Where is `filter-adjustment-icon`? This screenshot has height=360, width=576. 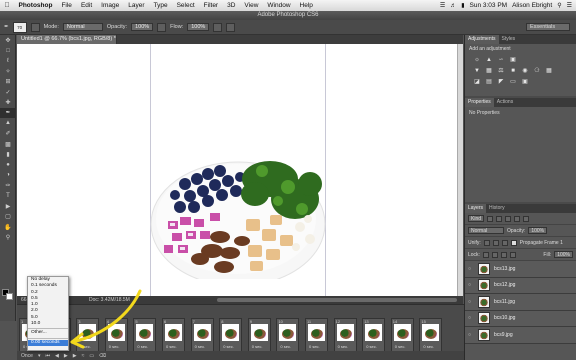
filter-adjustment-icon is located at coordinates (499, 218).